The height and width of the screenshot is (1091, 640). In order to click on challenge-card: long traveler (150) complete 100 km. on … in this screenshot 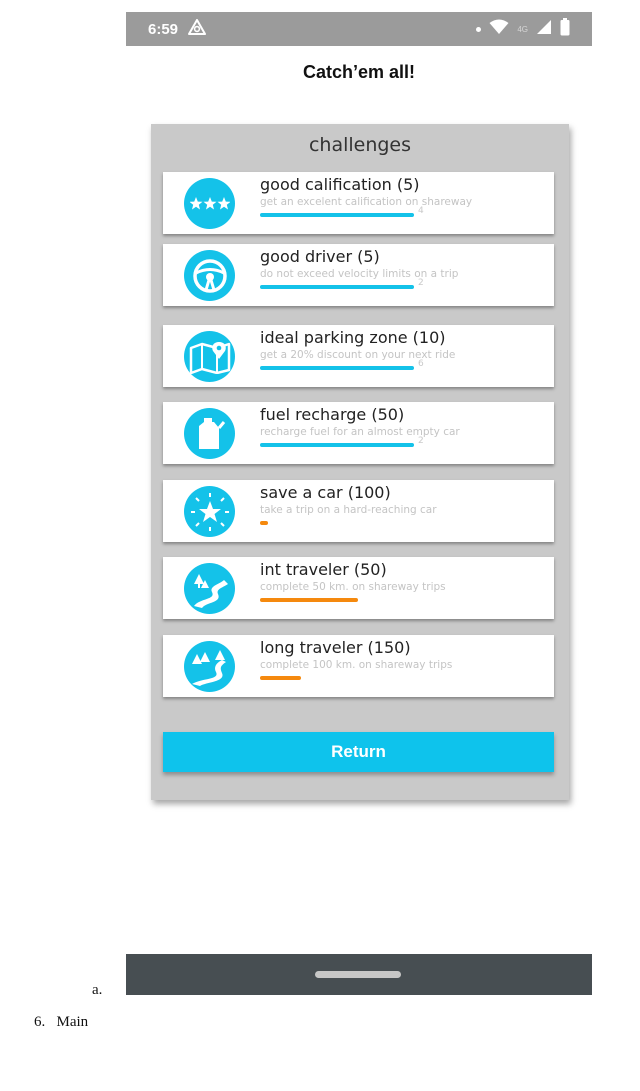, I will do `click(358, 666)`.